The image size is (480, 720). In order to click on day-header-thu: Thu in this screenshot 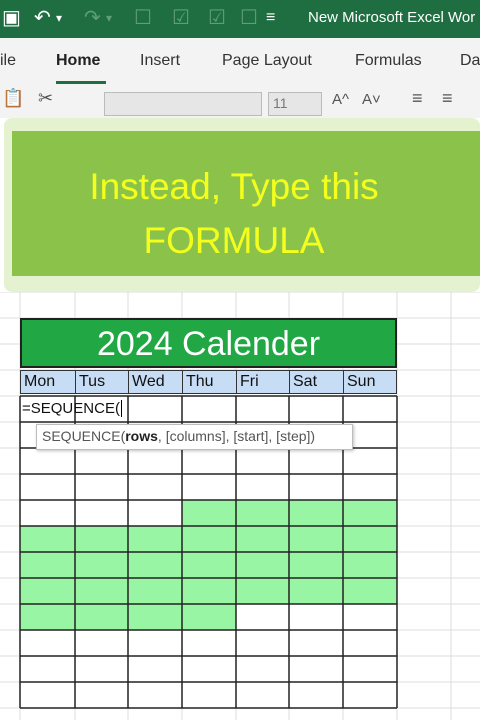, I will do `click(209, 382)`.